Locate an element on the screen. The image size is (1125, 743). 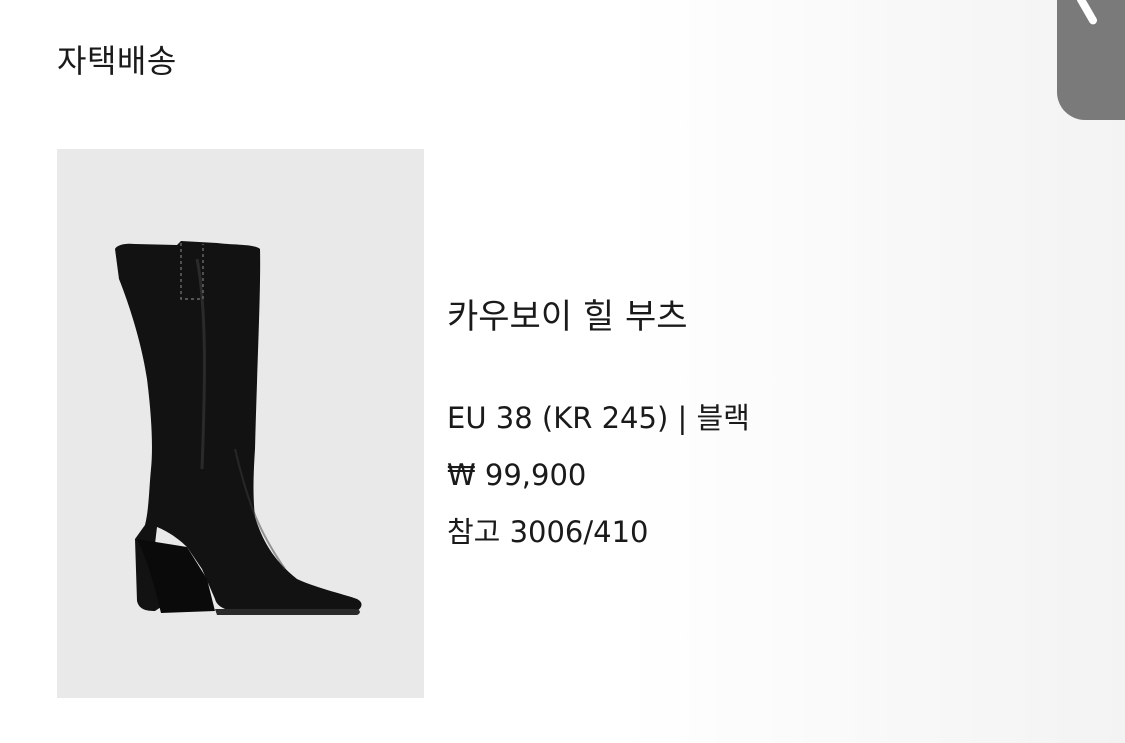
product-price: ₩ 99,900 is located at coordinates (517, 475).